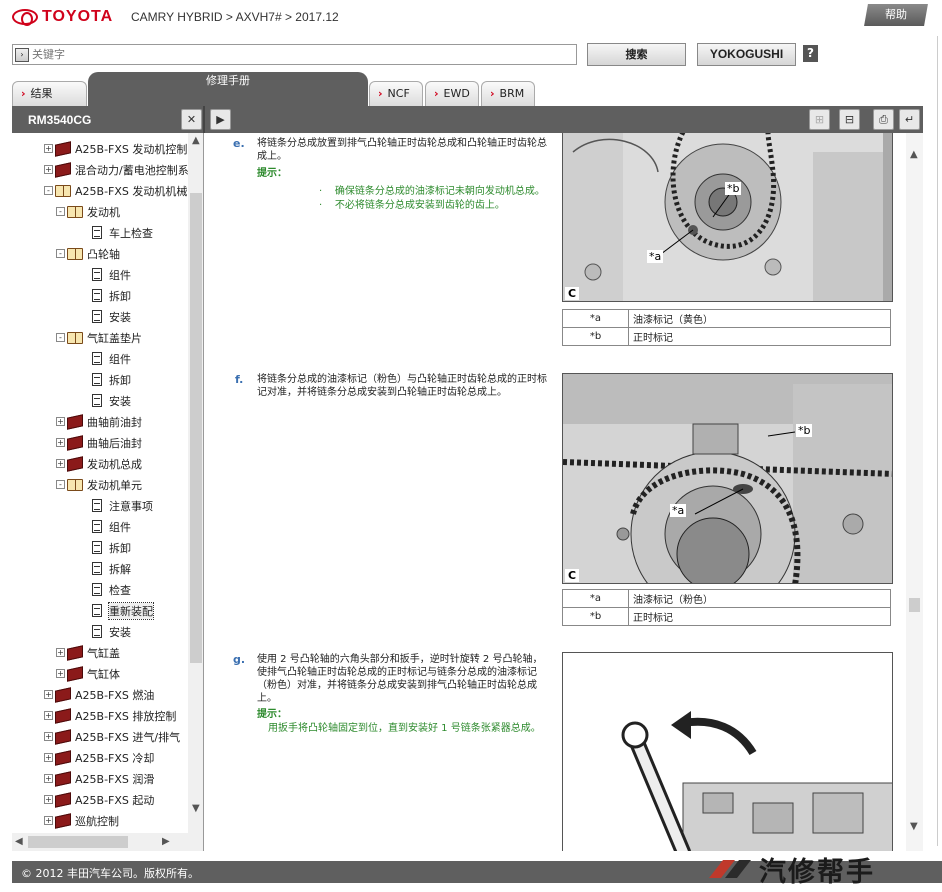  What do you see at coordinates (746, 54) in the screenshot?
I see `yokogushi-button: YOKOGUSHI` at bounding box center [746, 54].